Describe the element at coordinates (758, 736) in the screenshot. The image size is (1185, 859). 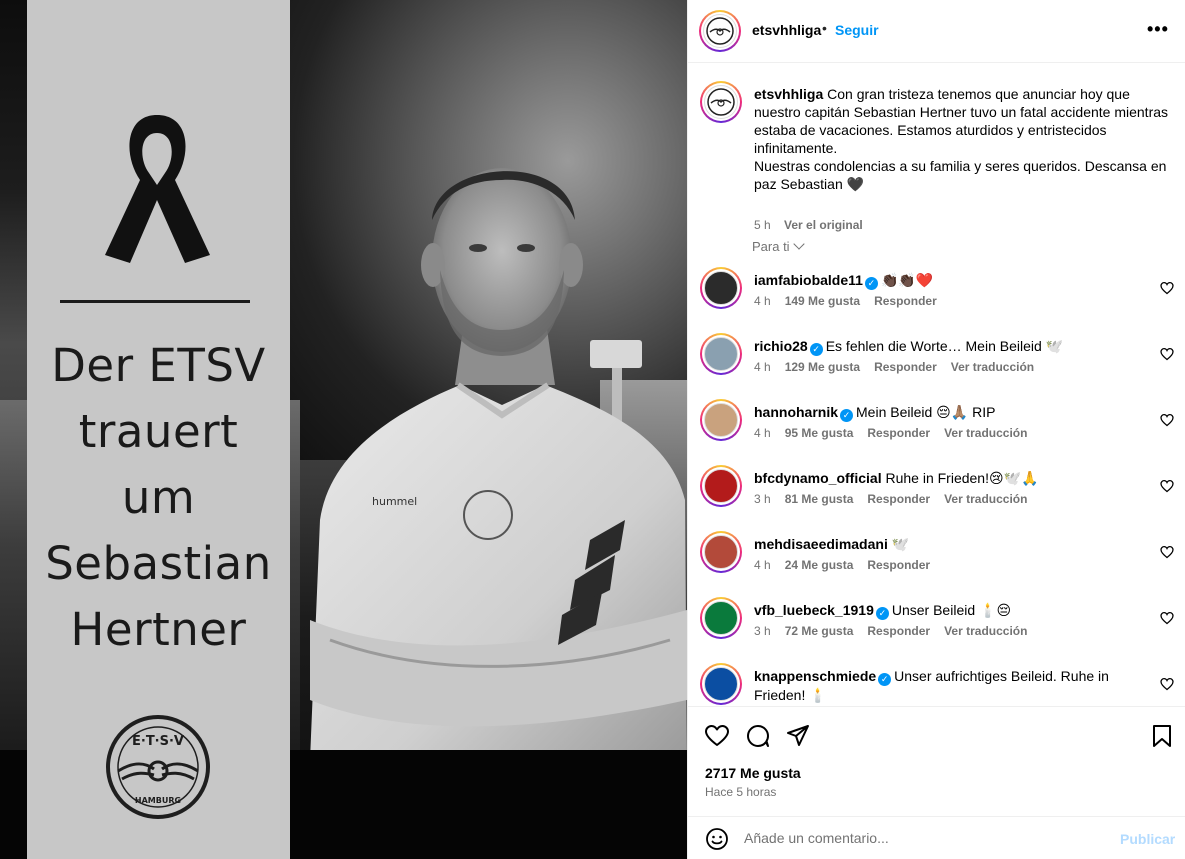
I see `comment-bubble-icon` at that location.